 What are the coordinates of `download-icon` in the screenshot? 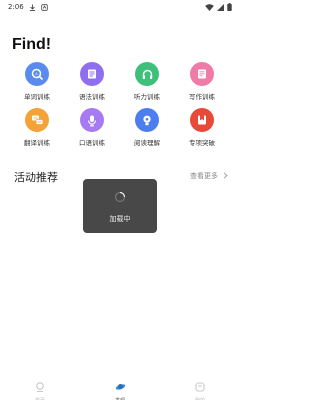 It's located at (32, 7).